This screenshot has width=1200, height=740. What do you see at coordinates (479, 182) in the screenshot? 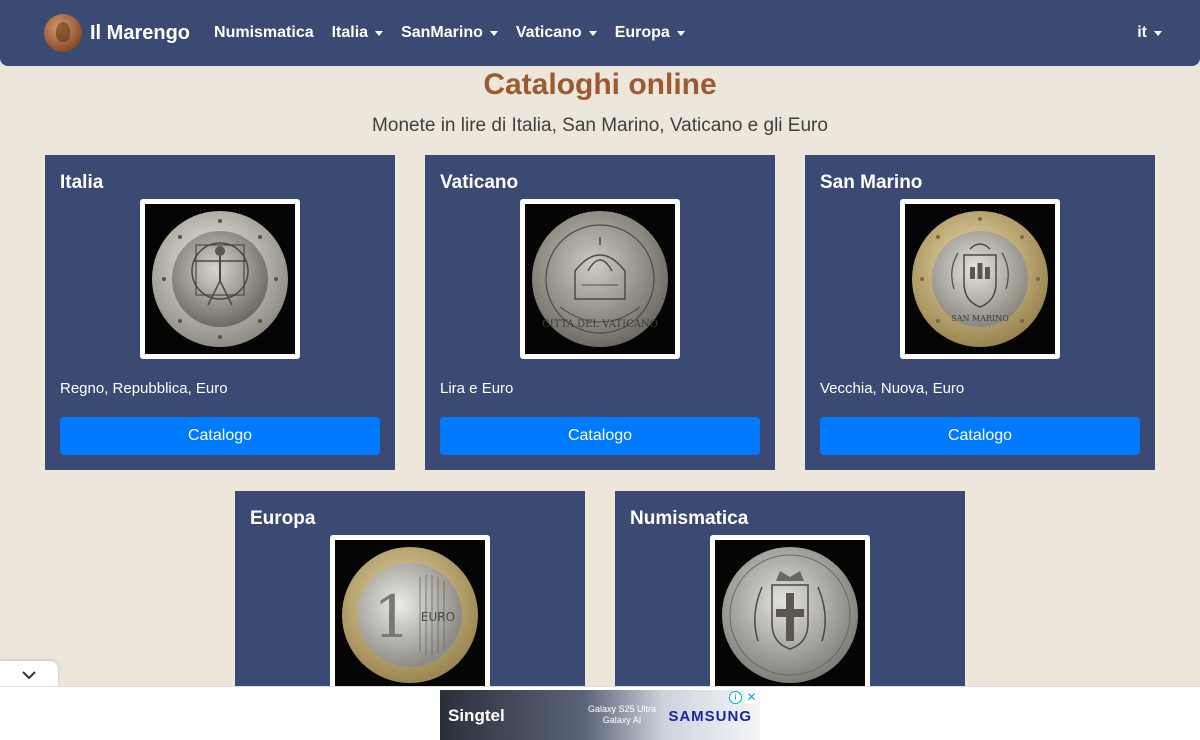
I see `card-title: Vaticano` at bounding box center [479, 182].